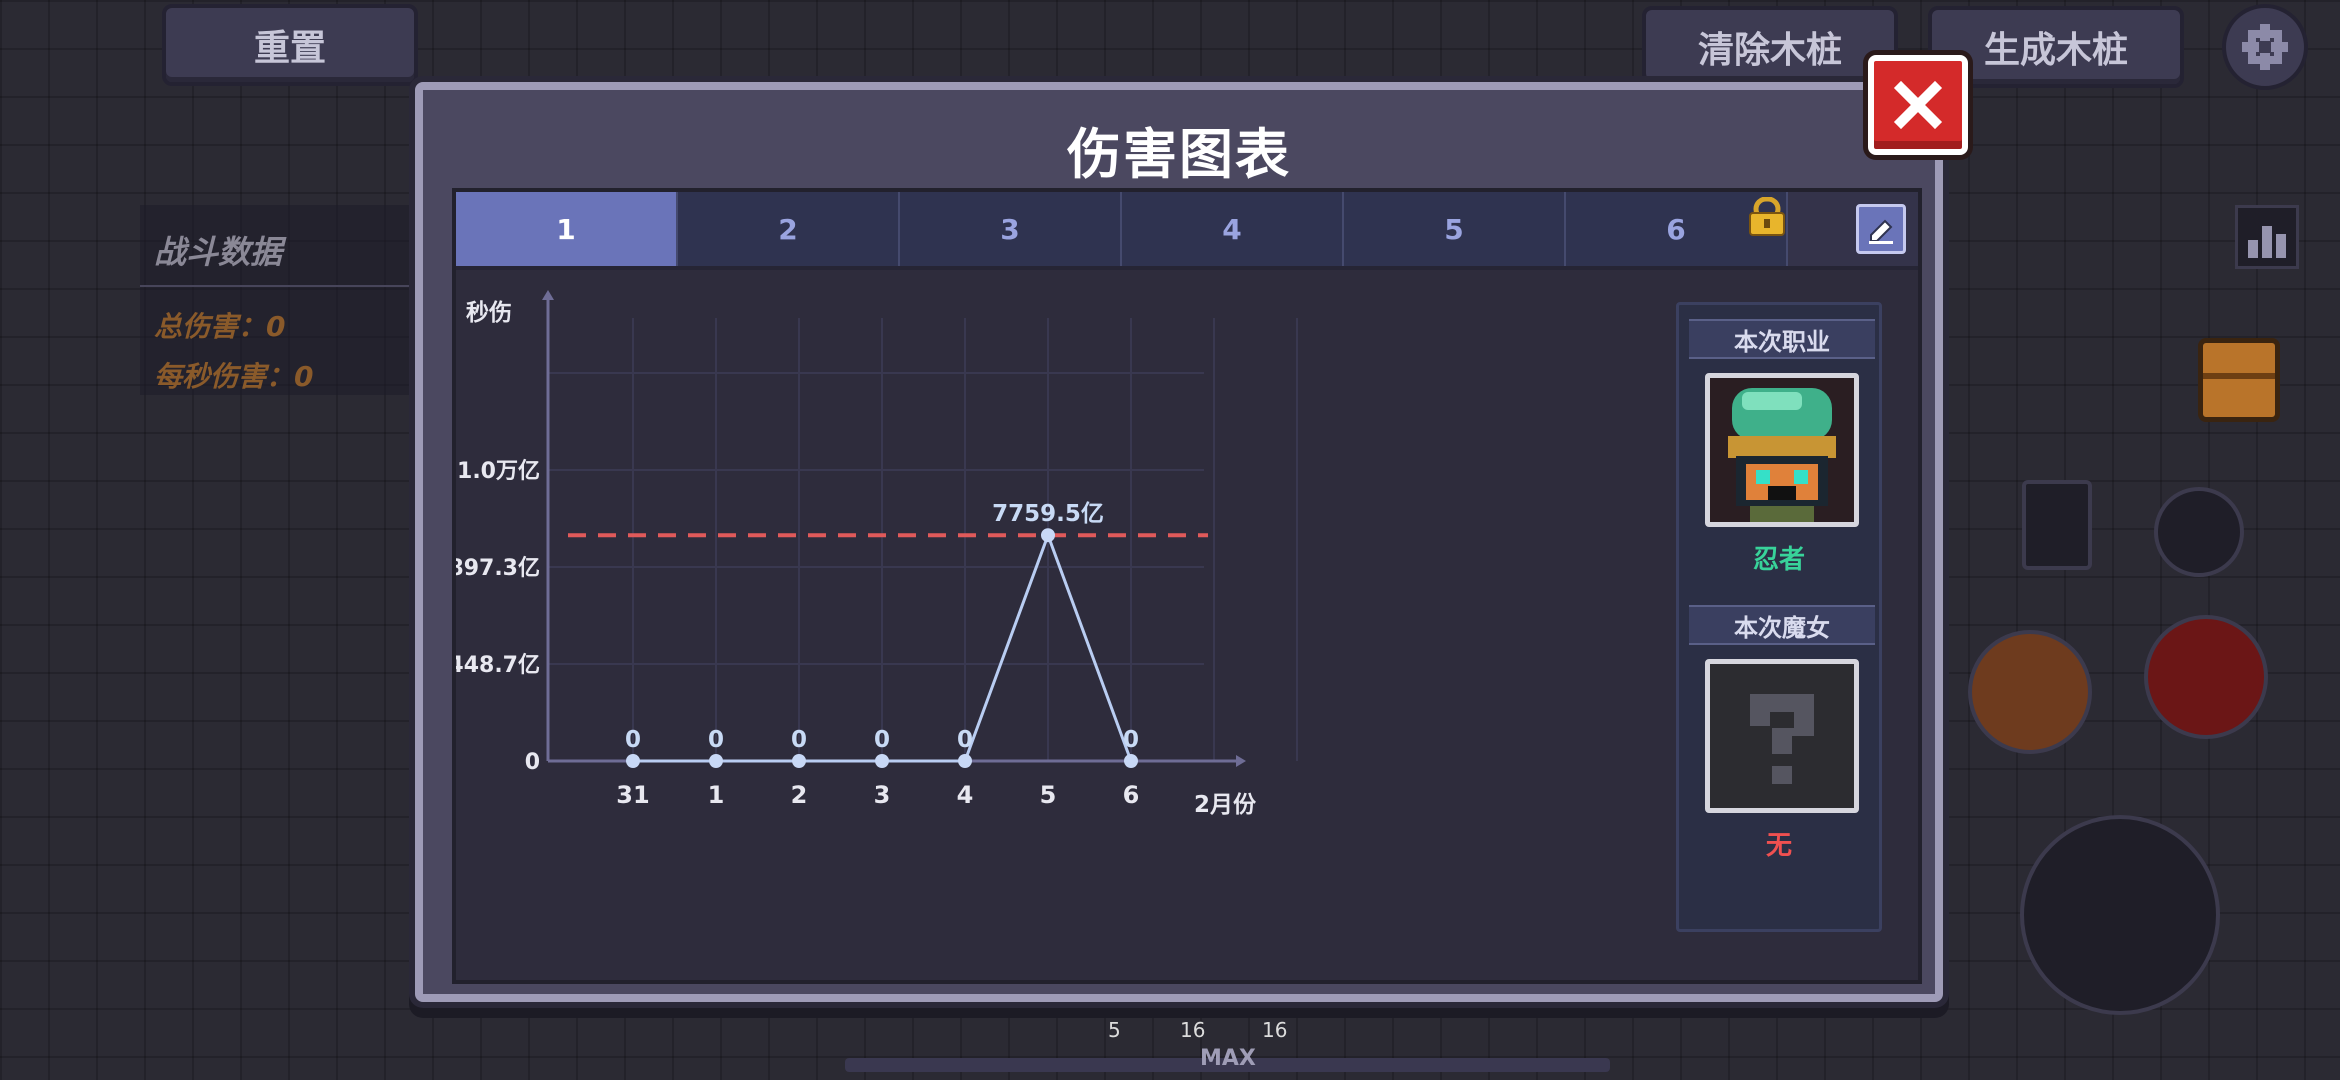 The width and height of the screenshot is (2340, 1080). Describe the element at coordinates (1782, 450) in the screenshot. I see `ninja-portrait` at that location.